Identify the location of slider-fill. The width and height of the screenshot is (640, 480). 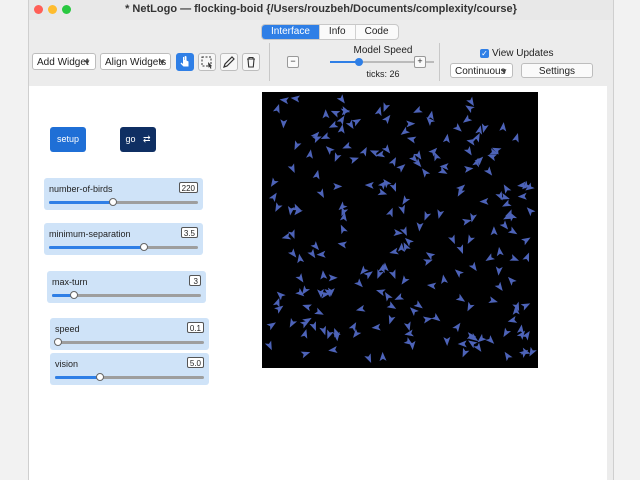
(81, 202).